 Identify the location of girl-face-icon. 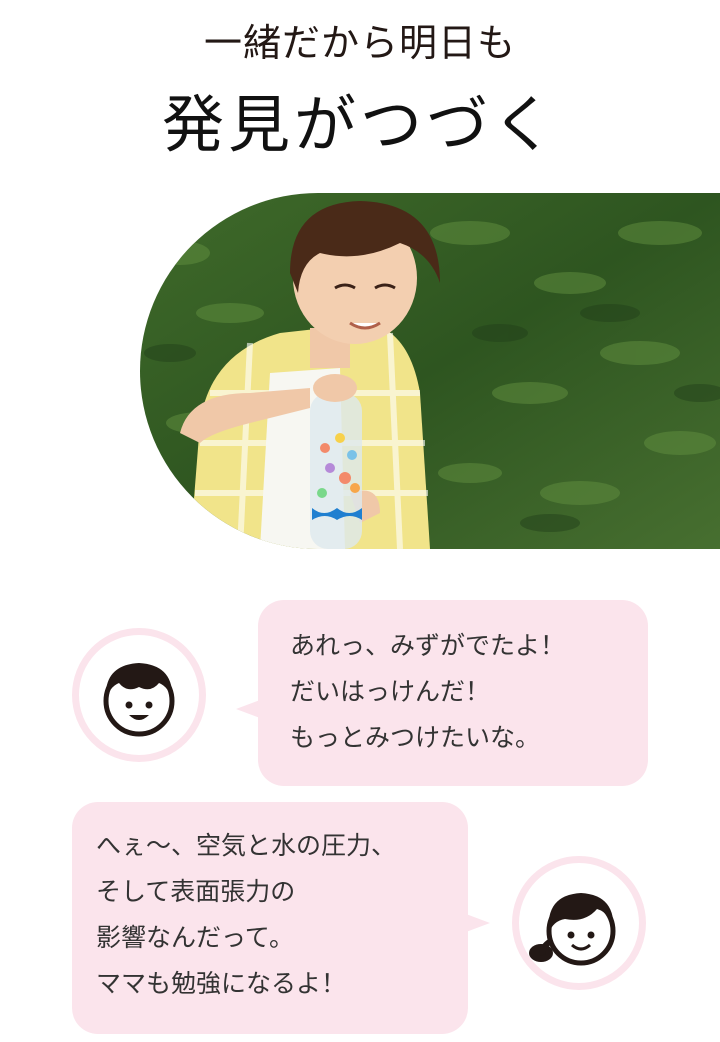
(572, 929).